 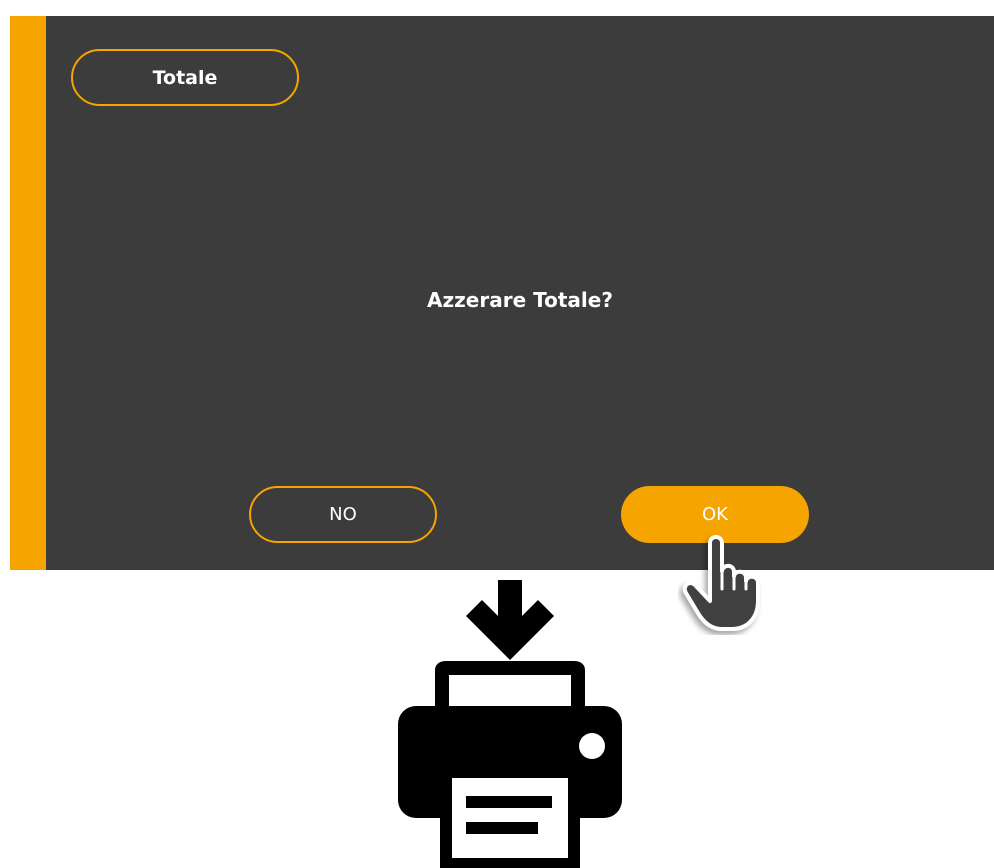 I want to click on dialog-title: Totale, so click(x=185, y=77).